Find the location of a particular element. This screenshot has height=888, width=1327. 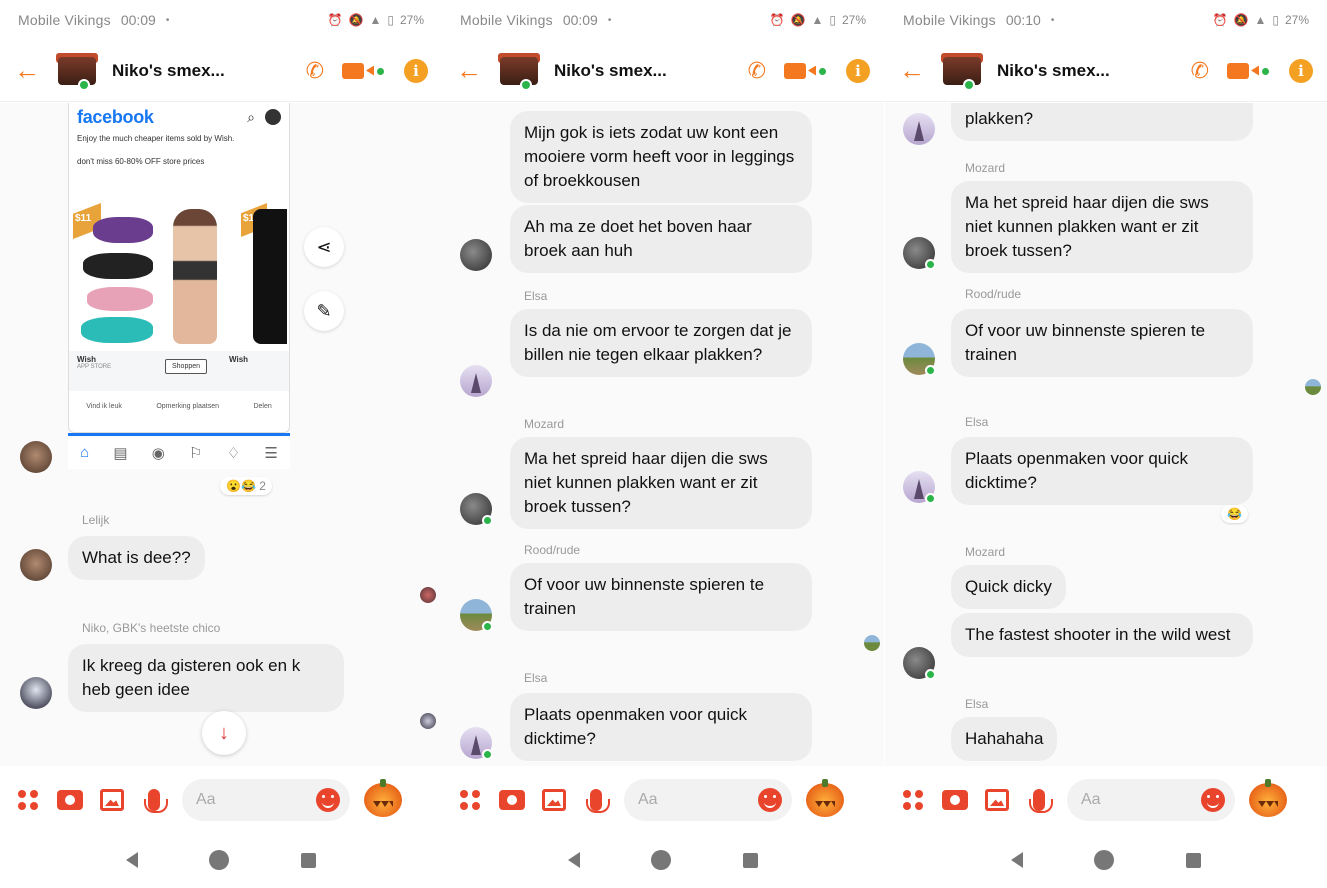

android-nav-bar is located at coordinates (663, 860).